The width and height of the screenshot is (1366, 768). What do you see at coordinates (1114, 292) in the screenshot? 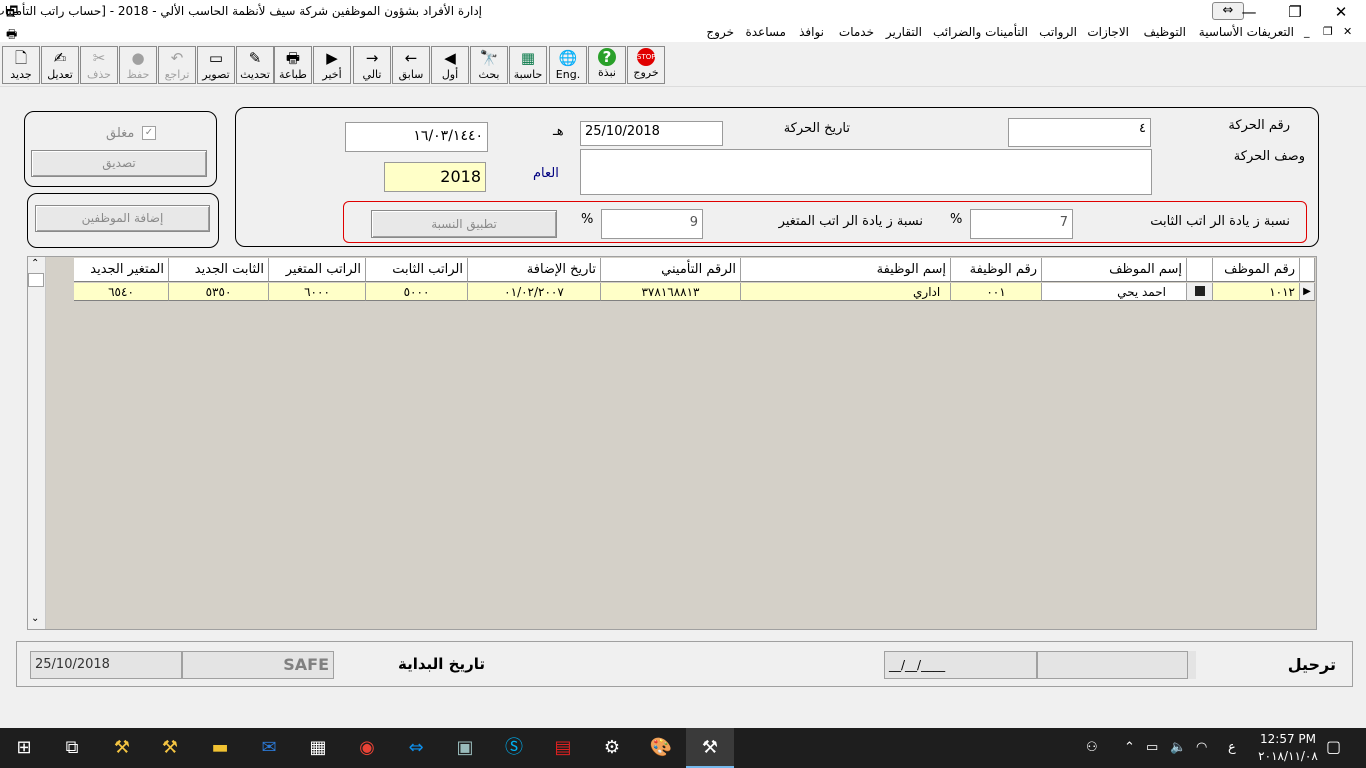
I see `grid-cell-emp_name: احمد يحي` at bounding box center [1114, 292].